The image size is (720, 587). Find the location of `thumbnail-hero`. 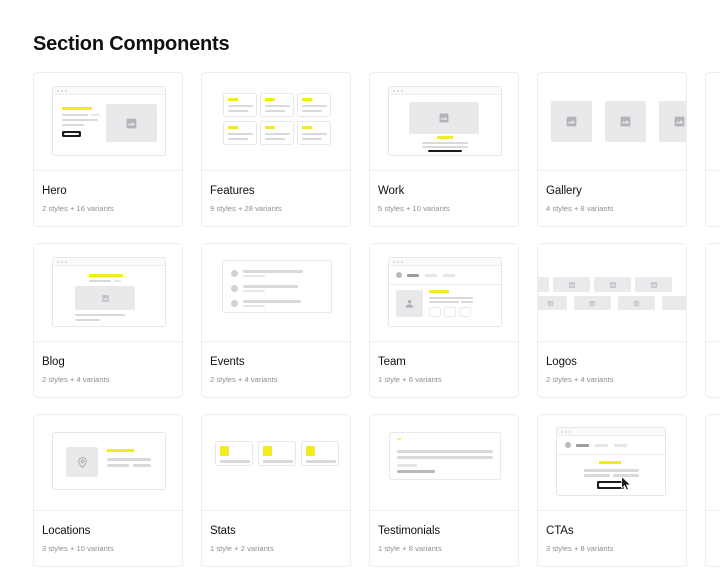

thumbnail-hero is located at coordinates (108, 122).